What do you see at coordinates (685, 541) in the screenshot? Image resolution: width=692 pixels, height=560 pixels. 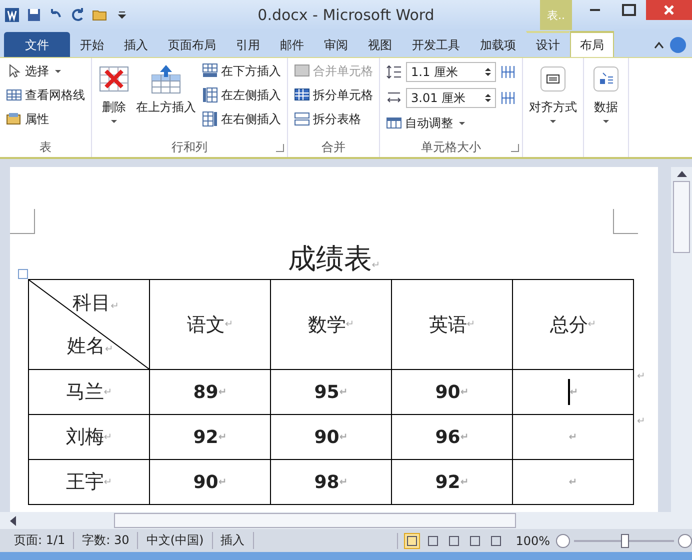 I see `zoom-in-button` at bounding box center [685, 541].